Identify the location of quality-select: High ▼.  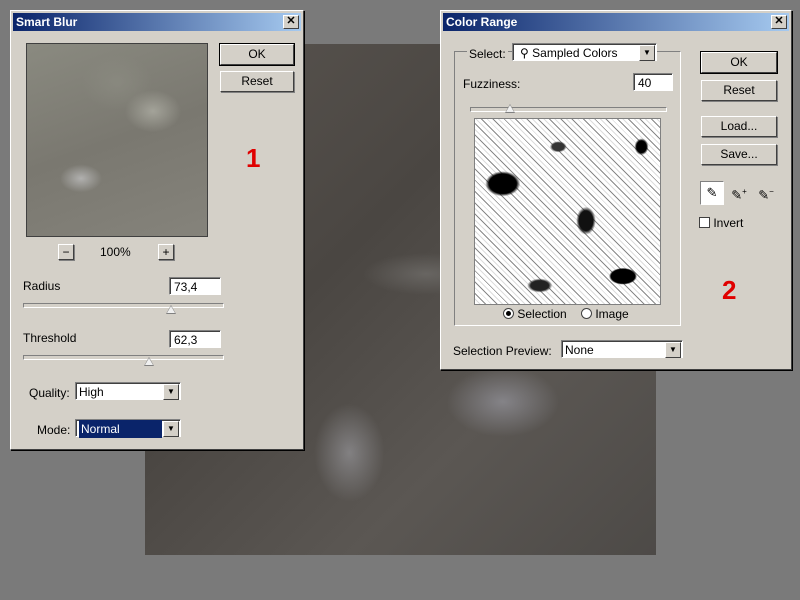
(128, 391).